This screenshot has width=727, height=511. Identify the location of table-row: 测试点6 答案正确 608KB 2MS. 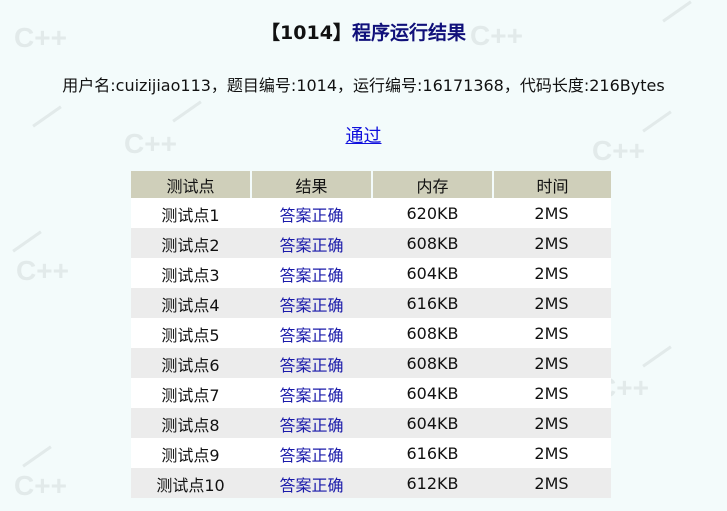
(371, 363).